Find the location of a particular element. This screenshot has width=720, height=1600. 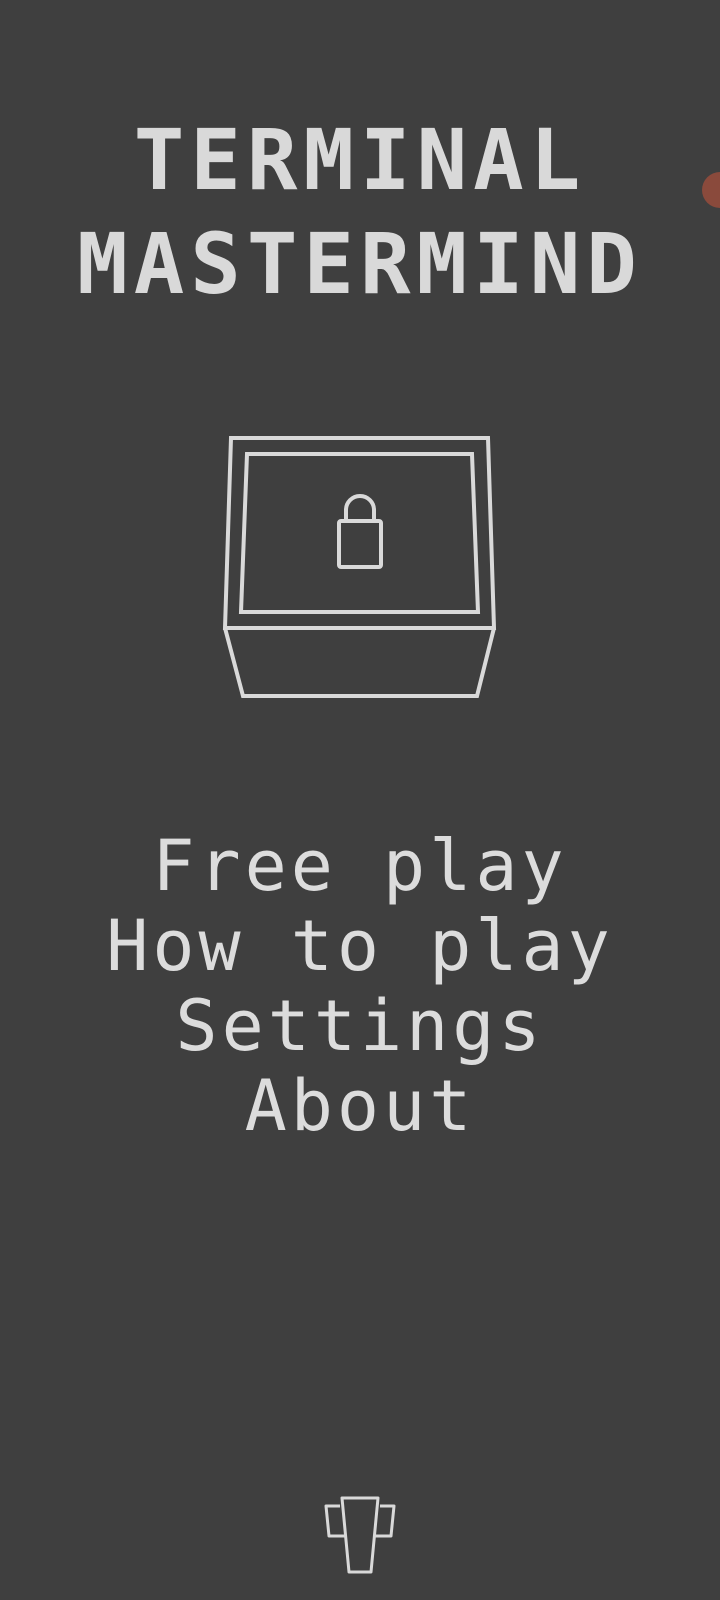

app-title-line-2: MASTERMIND is located at coordinates (360, 264).